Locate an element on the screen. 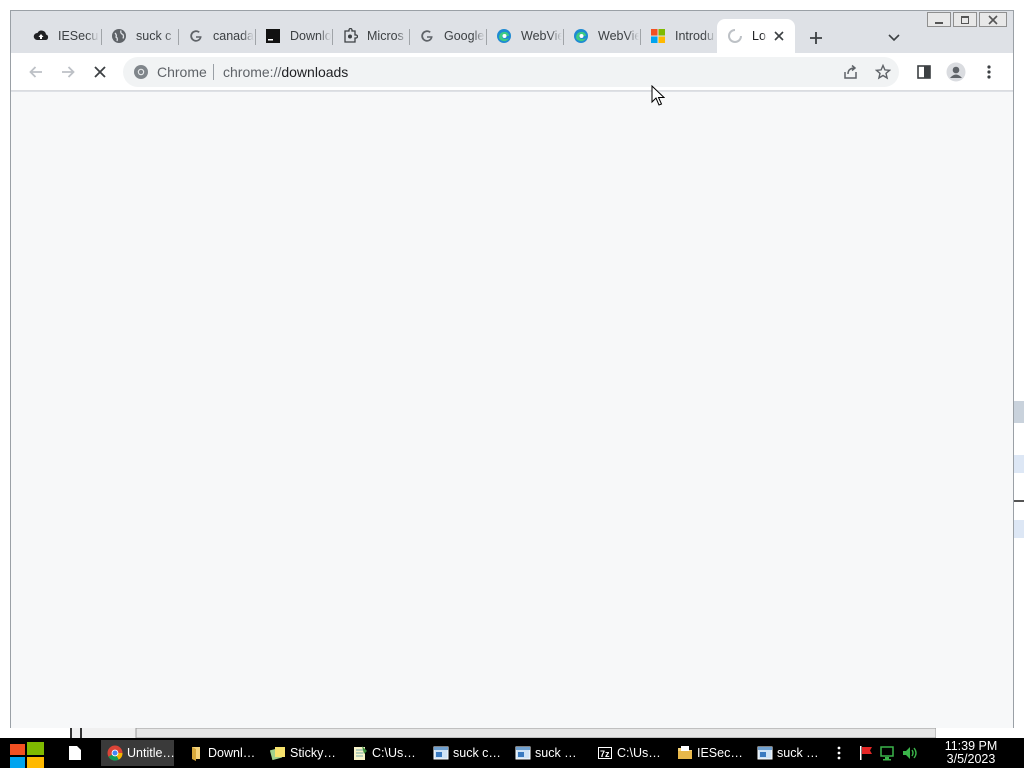 This screenshot has height=768, width=1024. tab-close-button is located at coordinates (779, 36).